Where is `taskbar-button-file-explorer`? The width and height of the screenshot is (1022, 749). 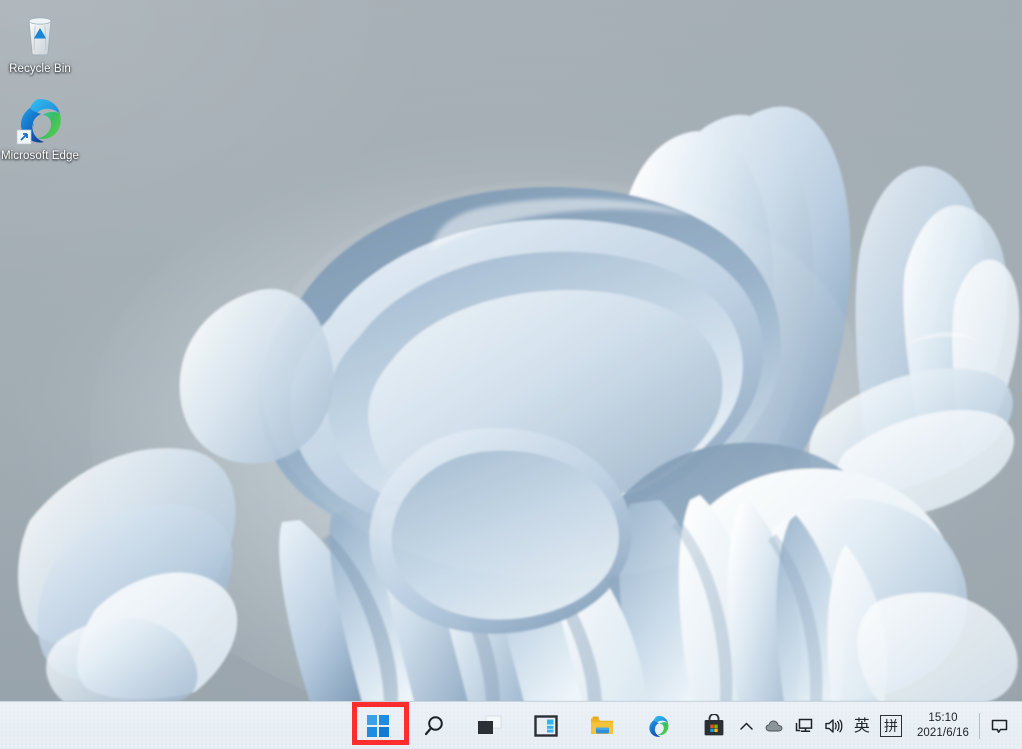 taskbar-button-file-explorer is located at coordinates (602, 726).